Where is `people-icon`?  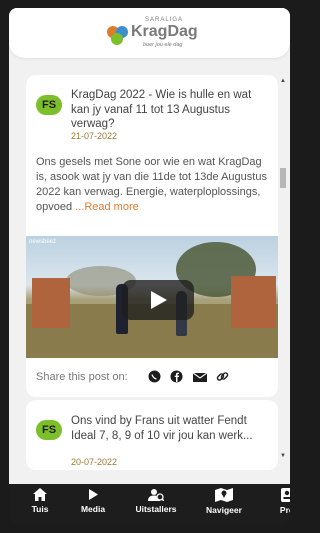 people-icon is located at coordinates (156, 495).